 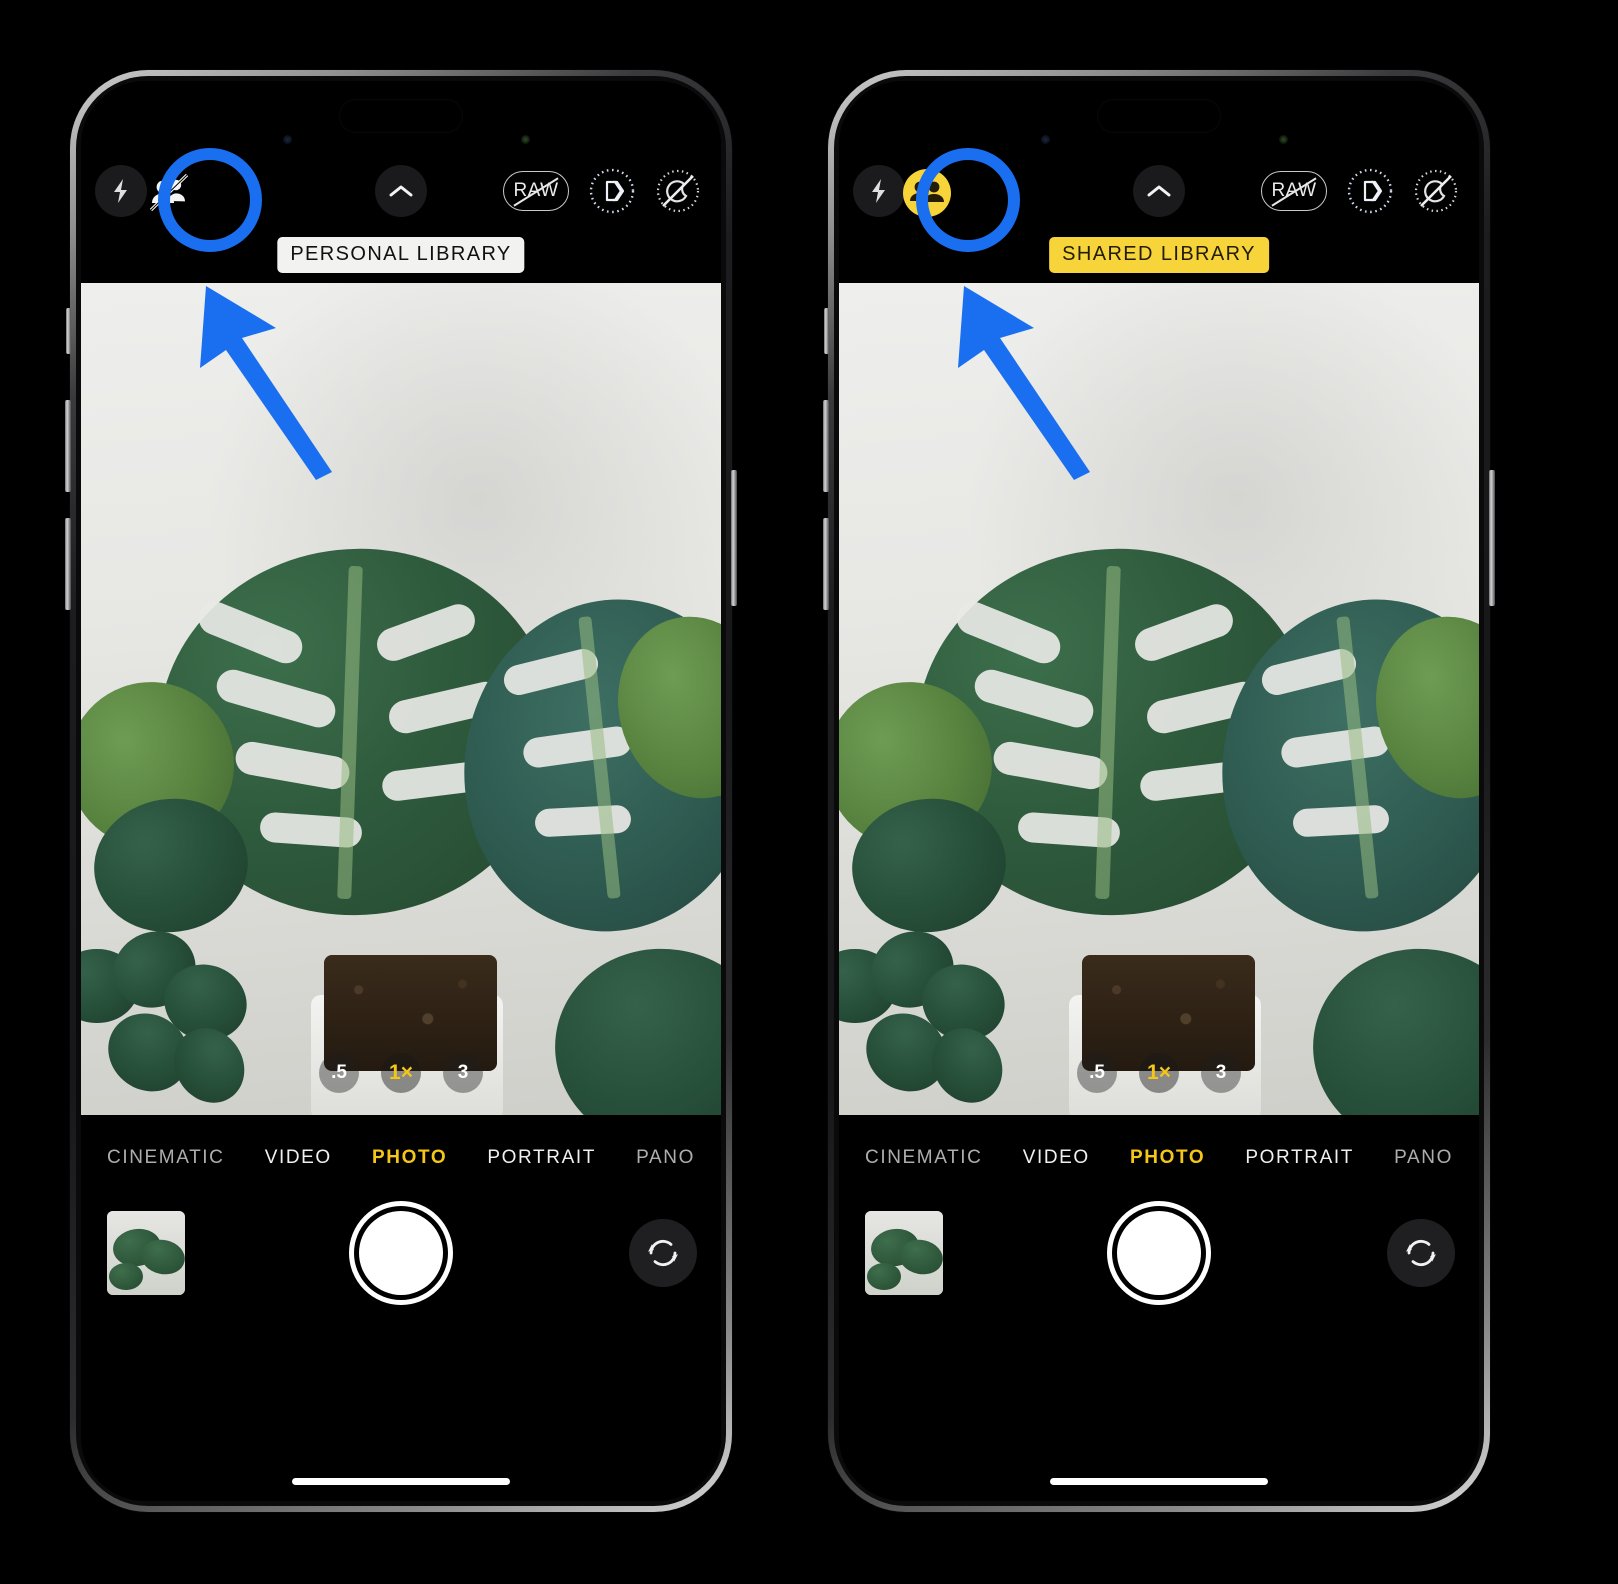 I want to click on library-badge: PERSONAL LIBRARY, so click(x=401, y=255).